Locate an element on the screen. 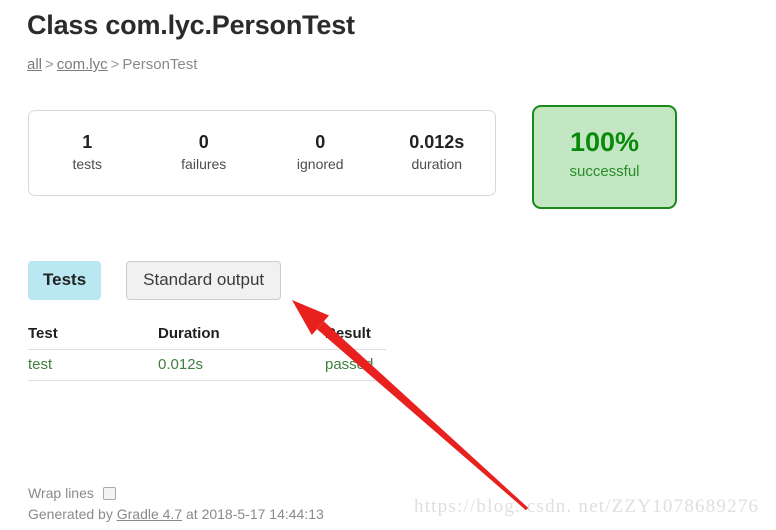  summary-item-tests: 1 tests is located at coordinates (87, 153).